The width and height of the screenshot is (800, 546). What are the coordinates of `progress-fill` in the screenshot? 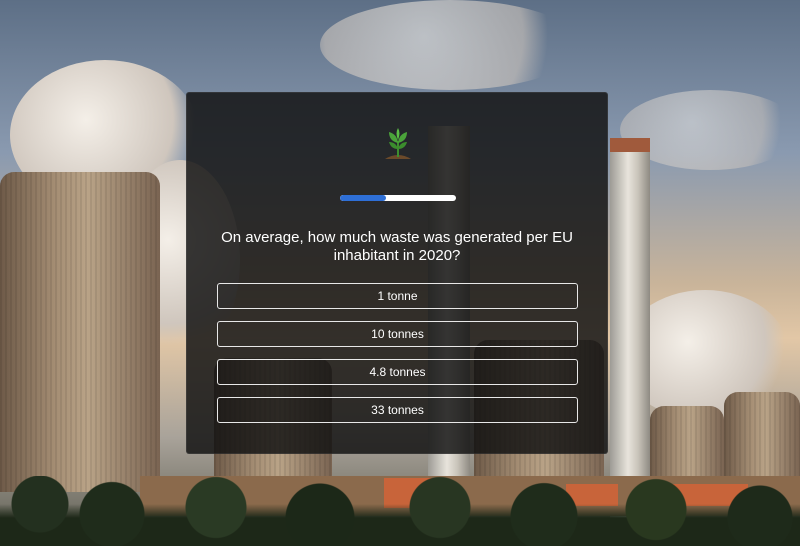 It's located at (363, 198).